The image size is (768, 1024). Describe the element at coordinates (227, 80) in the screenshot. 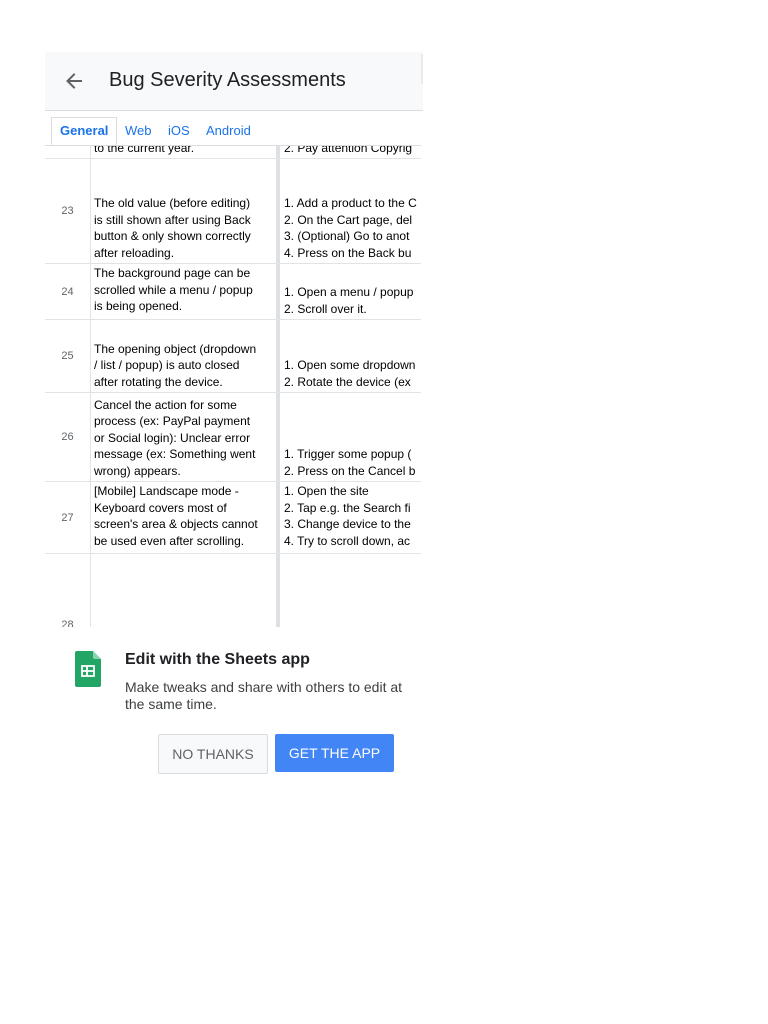

I see `page-title: Bug Severity Assessments` at that location.